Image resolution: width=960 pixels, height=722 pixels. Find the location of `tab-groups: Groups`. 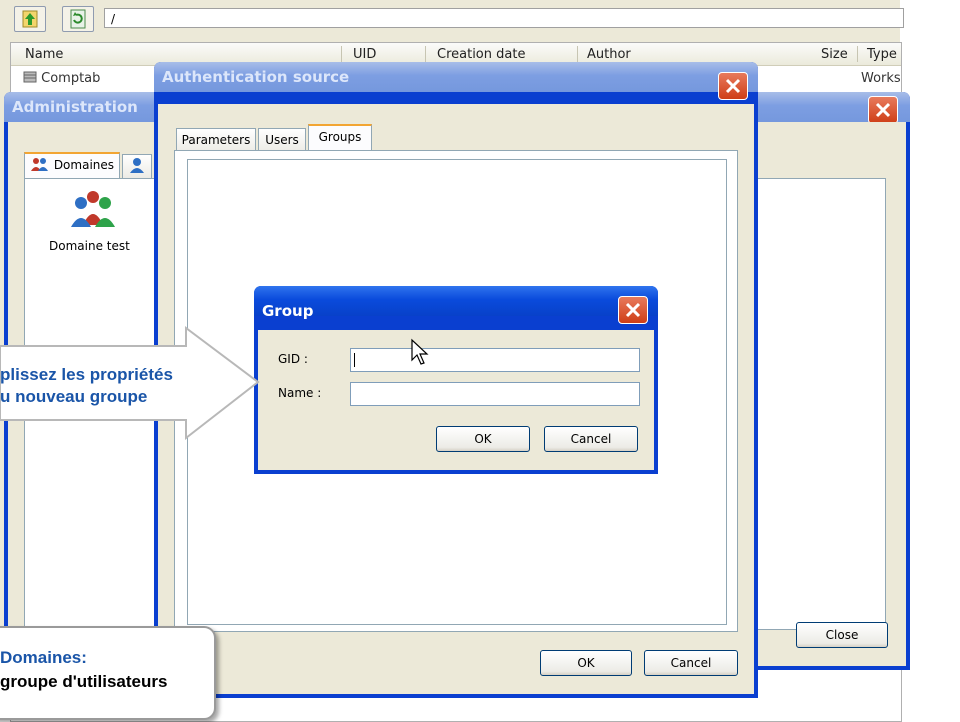

tab-groups: Groups is located at coordinates (340, 137).